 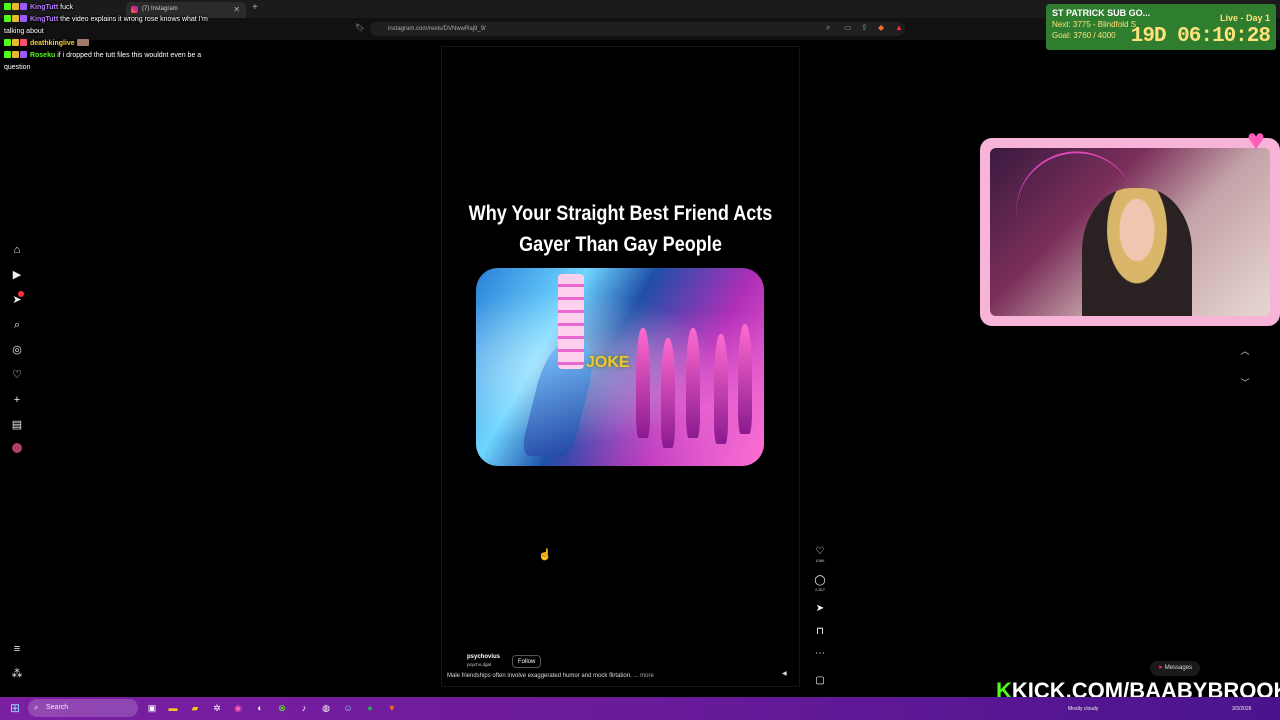 I want to click on messages-button: ➤ Messages, so click(x=1175, y=668).